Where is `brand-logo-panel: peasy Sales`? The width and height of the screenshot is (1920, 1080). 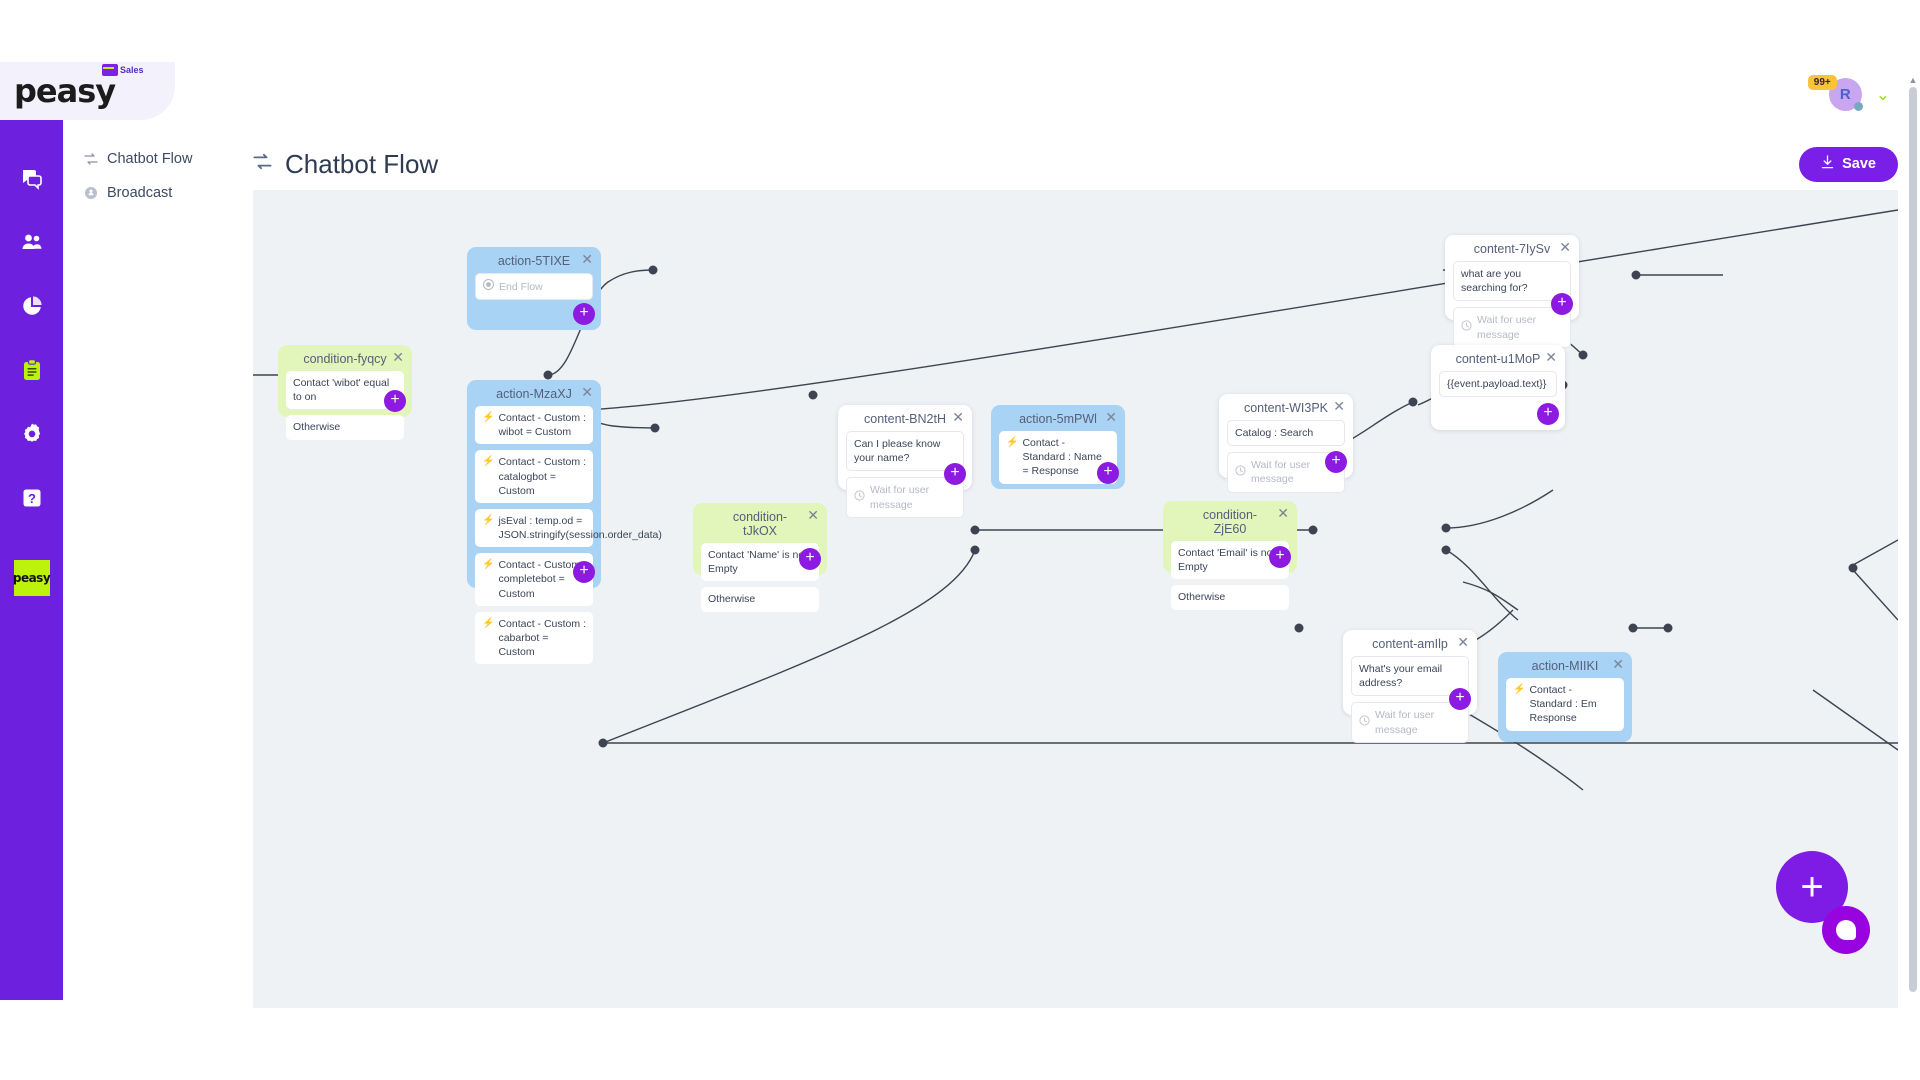 brand-logo-panel: peasy Sales is located at coordinates (87, 91).